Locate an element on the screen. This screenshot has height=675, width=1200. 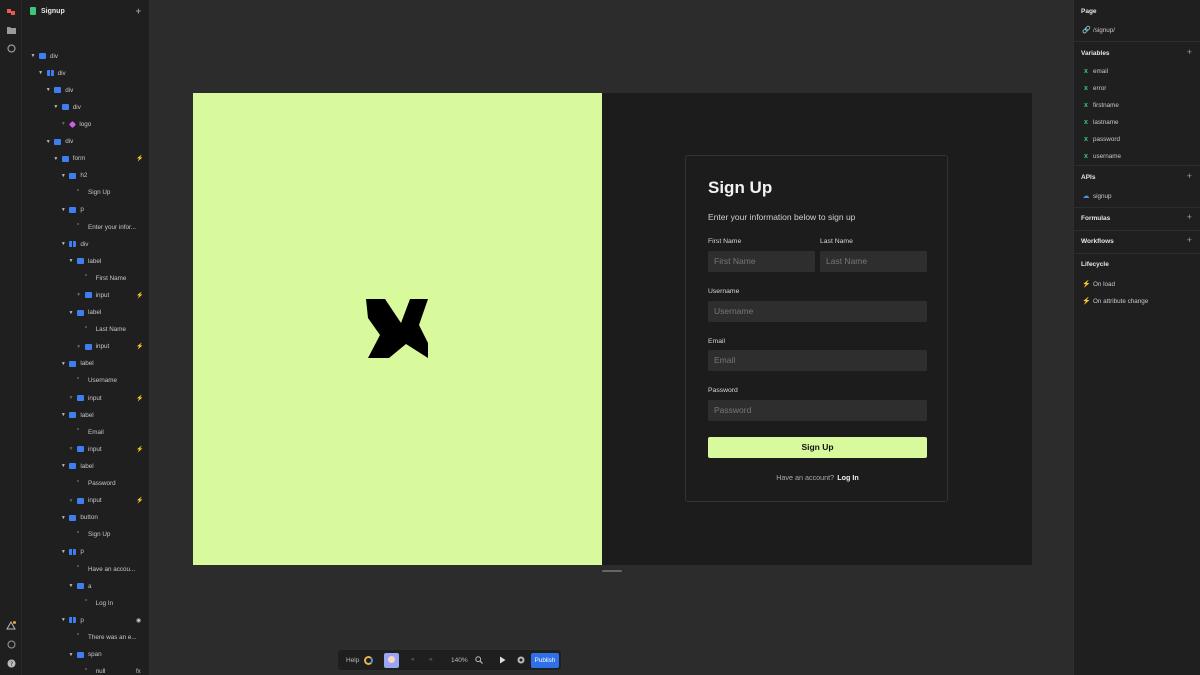
add-element-icon: + is located at coordinates (138, 11).